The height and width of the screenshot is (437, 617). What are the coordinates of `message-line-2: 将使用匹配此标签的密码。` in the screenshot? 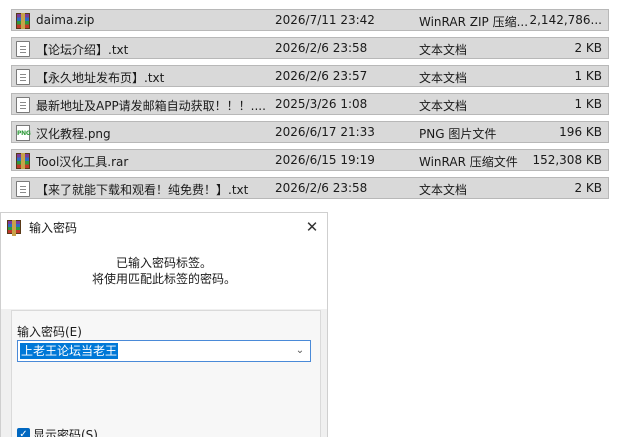 It's located at (163, 279).